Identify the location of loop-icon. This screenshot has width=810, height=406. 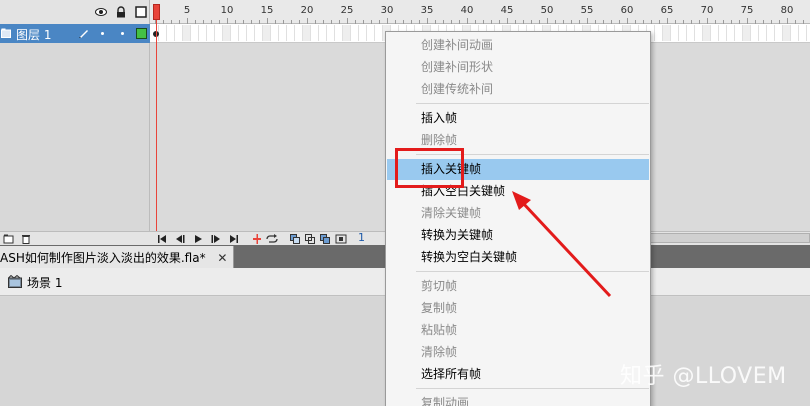
(272, 239).